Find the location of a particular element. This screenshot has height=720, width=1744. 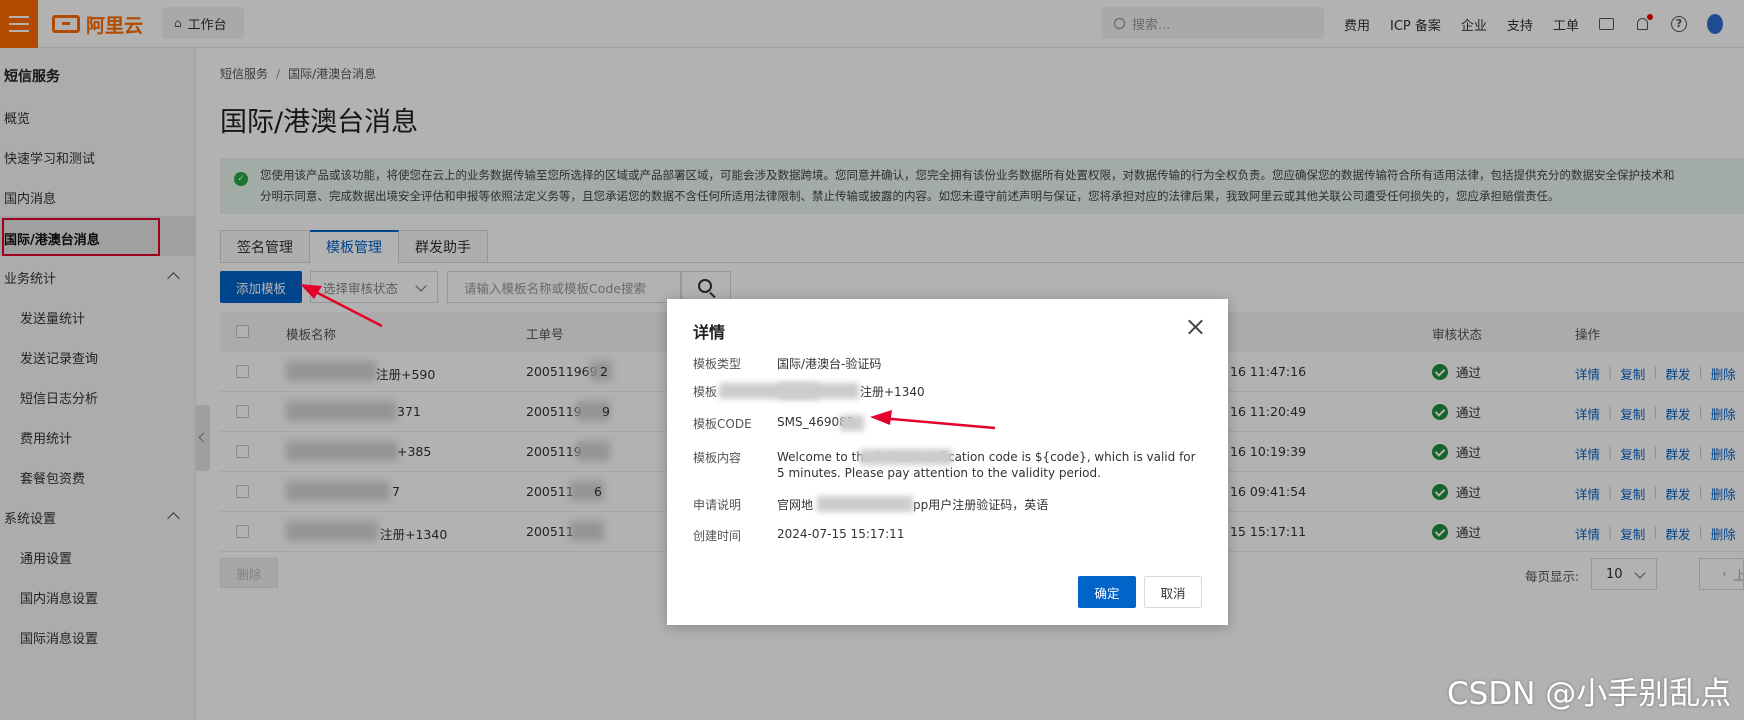

template-type-value: 国际/港澳台-验证码 is located at coordinates (829, 364).